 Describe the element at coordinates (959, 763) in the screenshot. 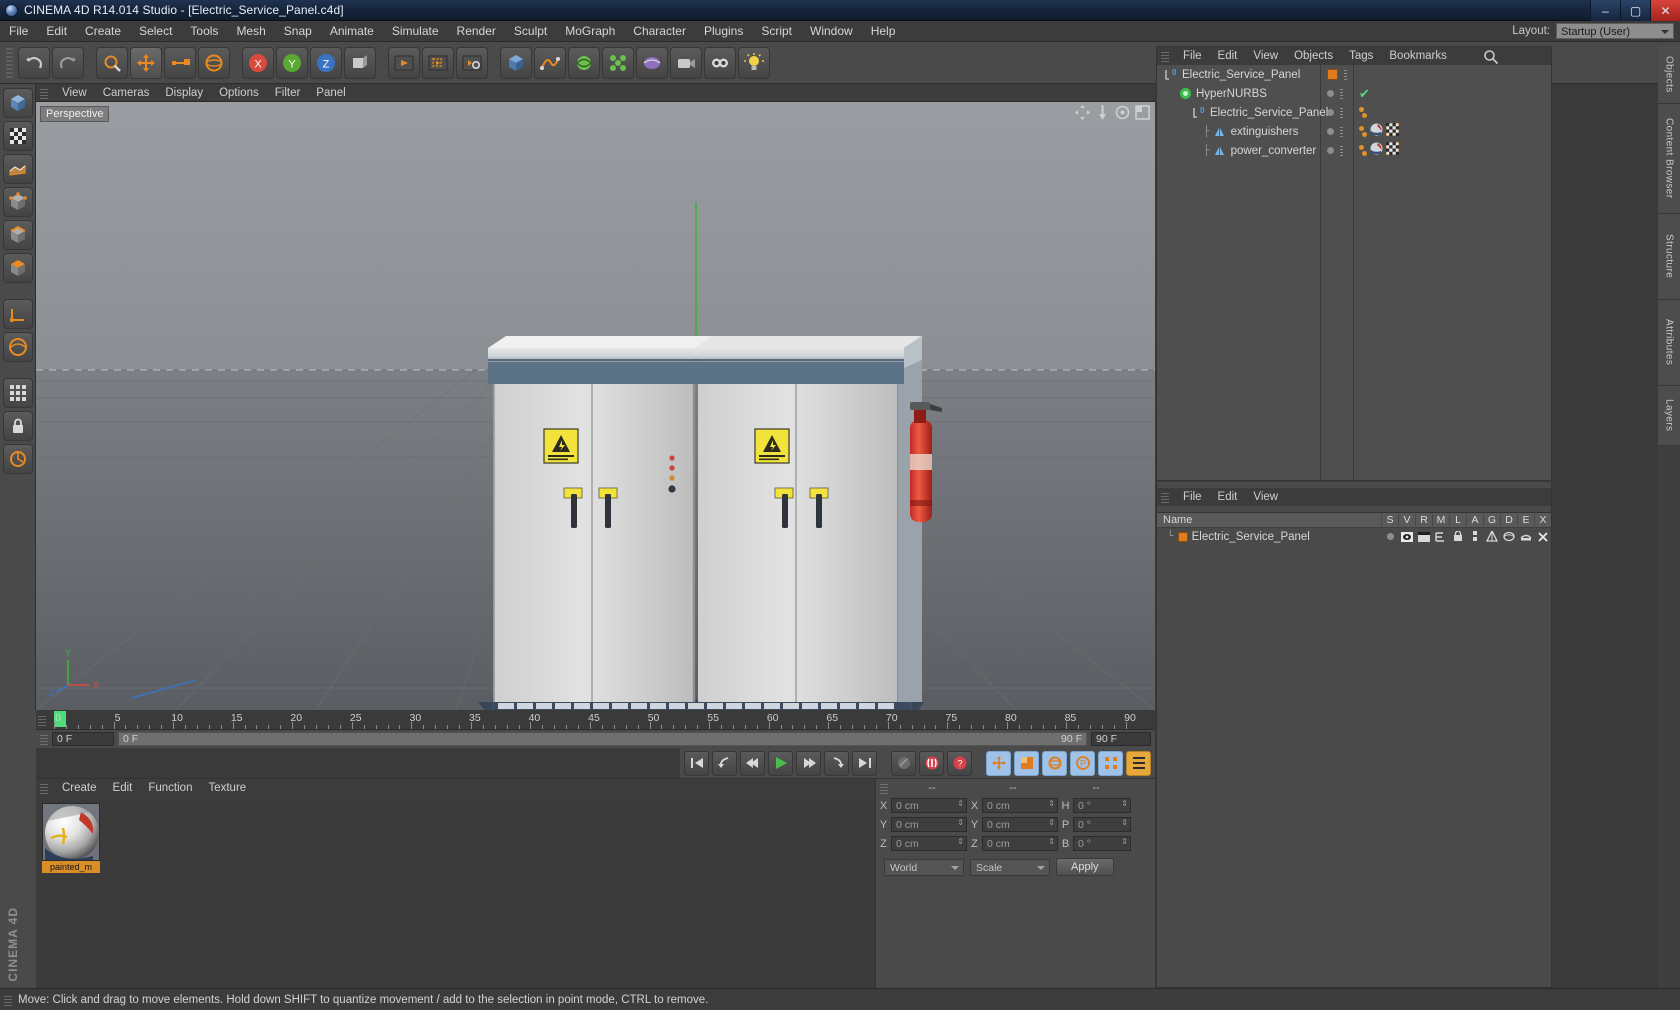

I see `keyframe-selection-button: ?` at that location.